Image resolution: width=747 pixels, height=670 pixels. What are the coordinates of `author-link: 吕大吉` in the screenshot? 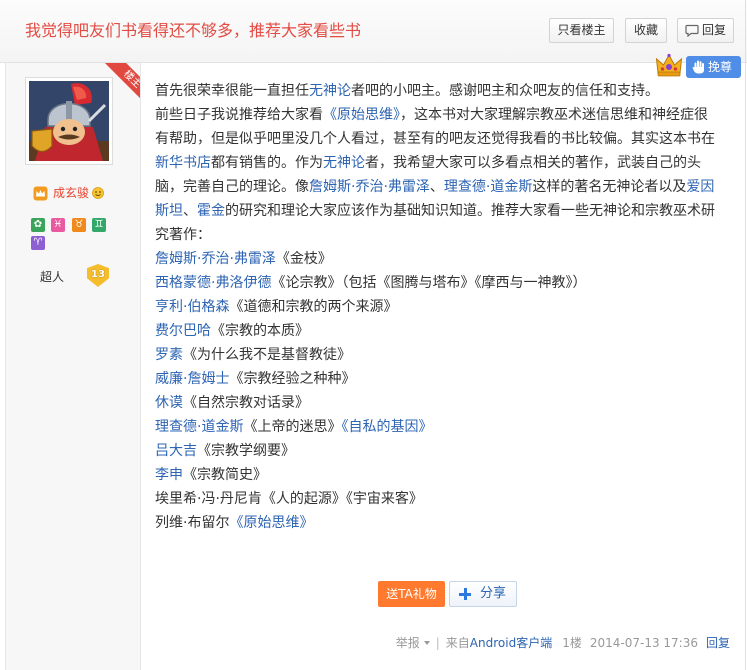 It's located at (176, 451).